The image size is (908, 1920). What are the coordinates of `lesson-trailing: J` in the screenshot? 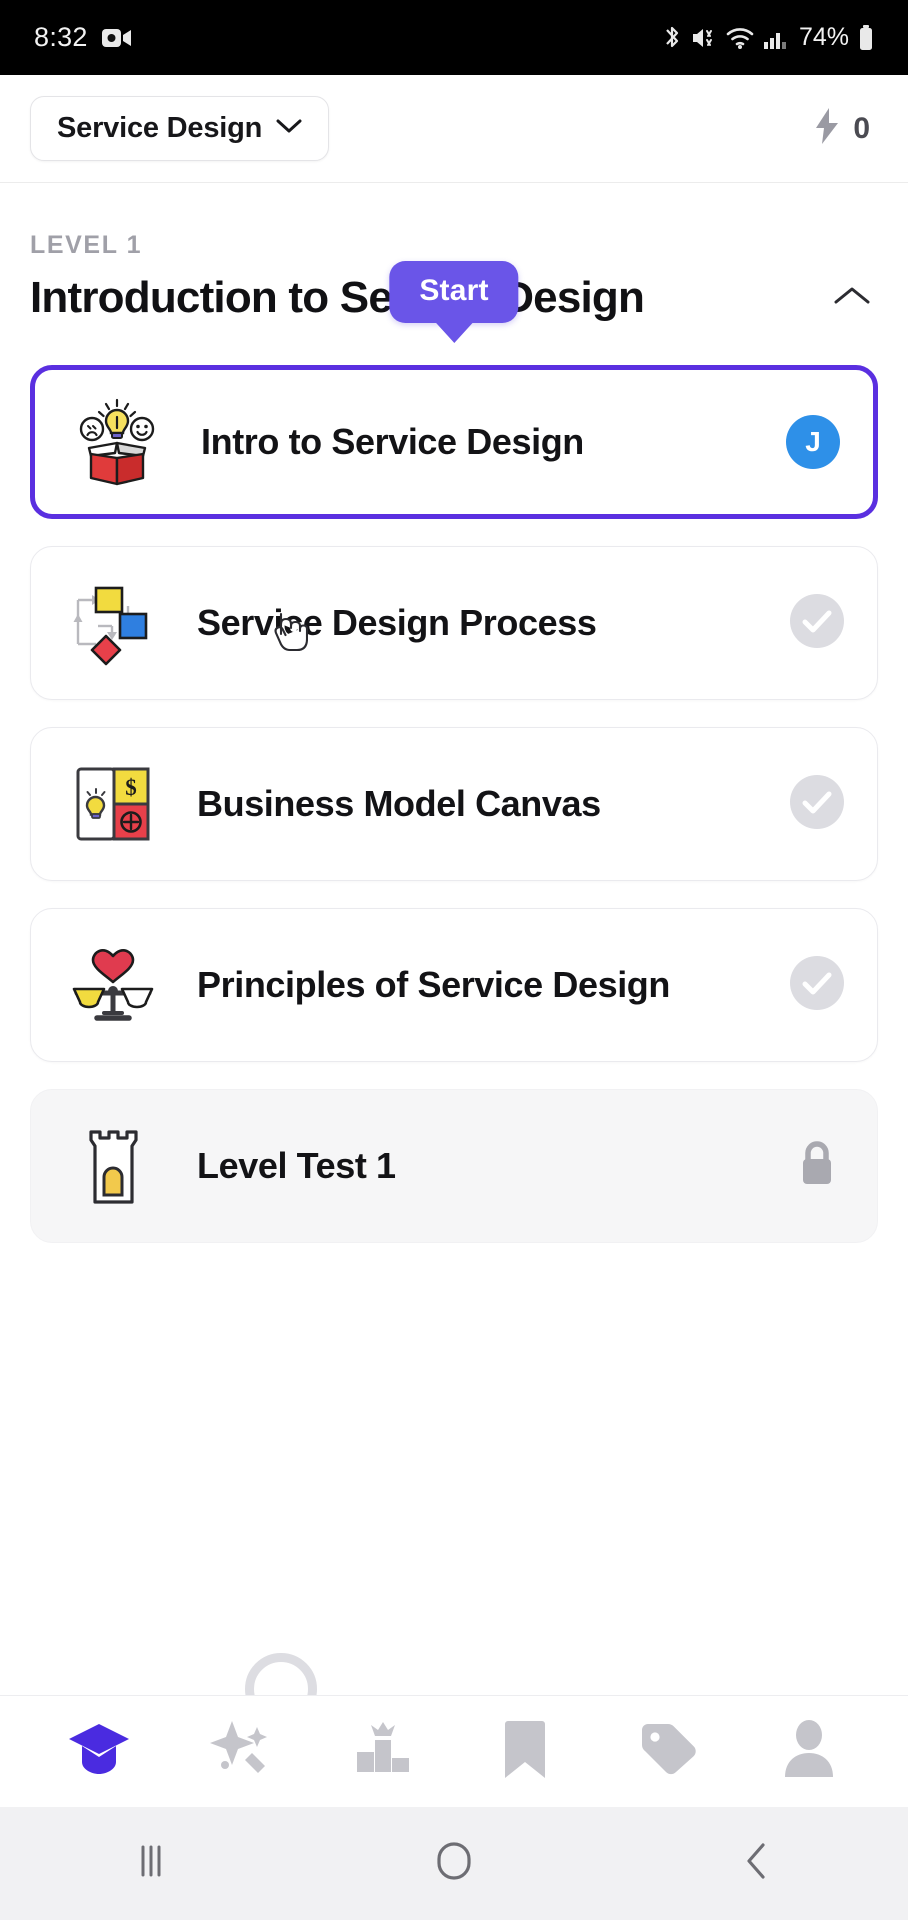 It's located at (813, 442).